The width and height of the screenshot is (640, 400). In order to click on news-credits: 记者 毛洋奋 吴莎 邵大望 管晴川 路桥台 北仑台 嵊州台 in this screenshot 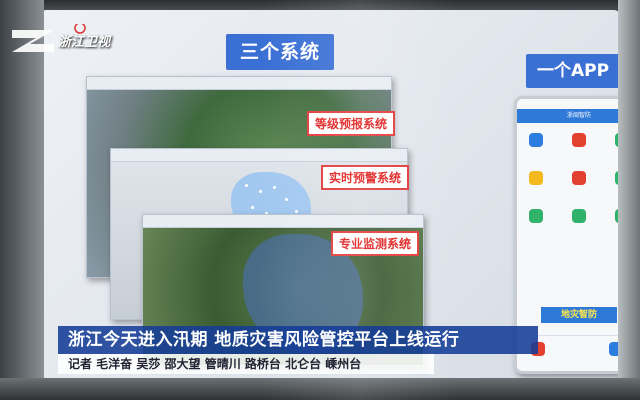, I will do `click(246, 364)`.